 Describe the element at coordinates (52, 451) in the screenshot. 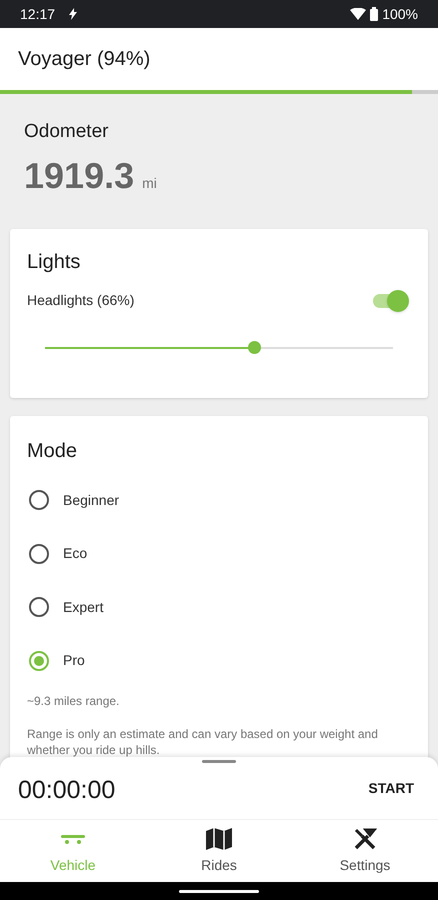

I see `mode-title: Mode` at that location.